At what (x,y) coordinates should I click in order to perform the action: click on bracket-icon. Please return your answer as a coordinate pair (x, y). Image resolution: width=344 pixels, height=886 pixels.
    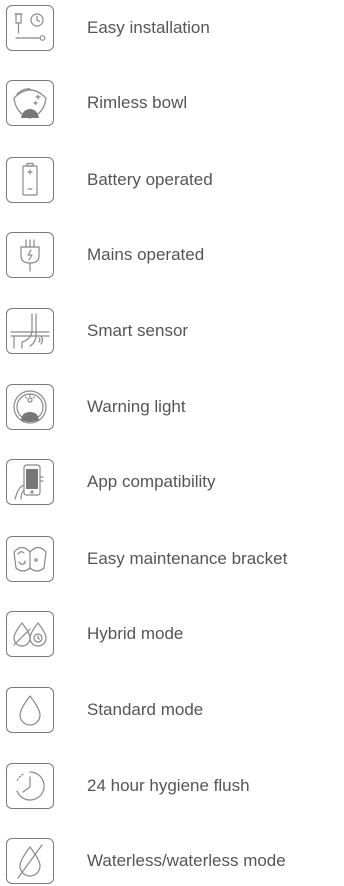
    Looking at the image, I should click on (30, 559).